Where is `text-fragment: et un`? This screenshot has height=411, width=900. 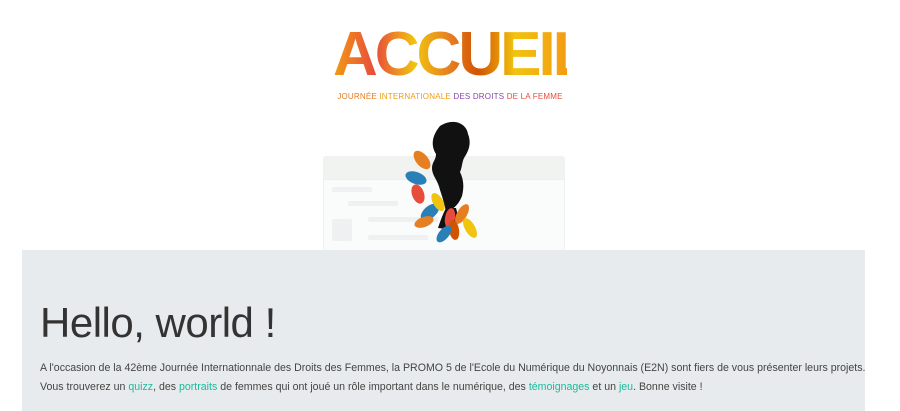
text-fragment: et un is located at coordinates (604, 387).